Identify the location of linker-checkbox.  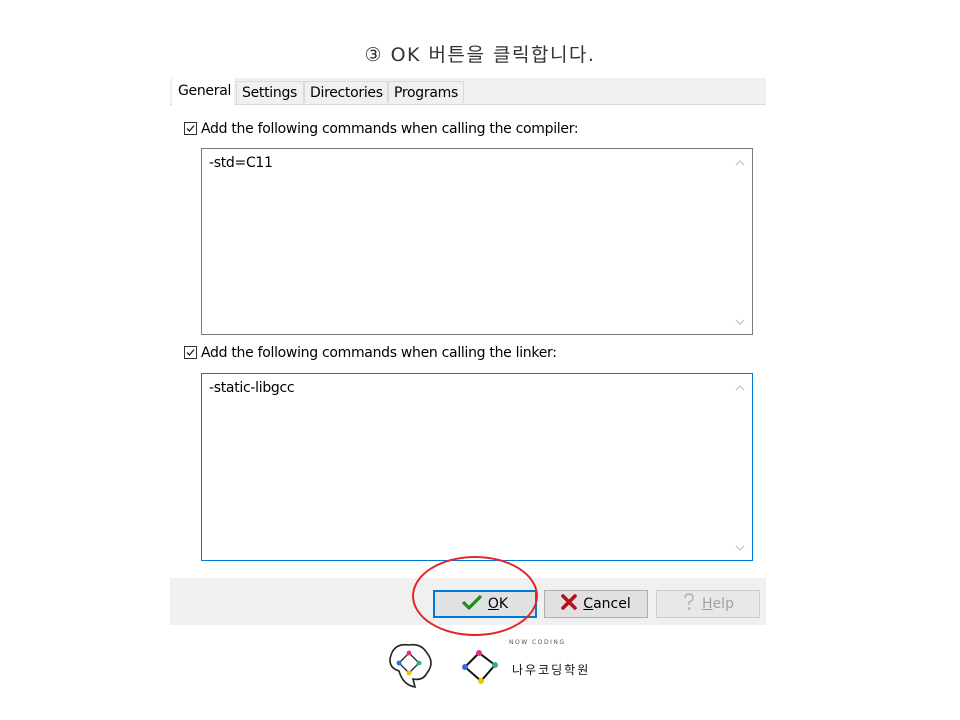
(190, 352).